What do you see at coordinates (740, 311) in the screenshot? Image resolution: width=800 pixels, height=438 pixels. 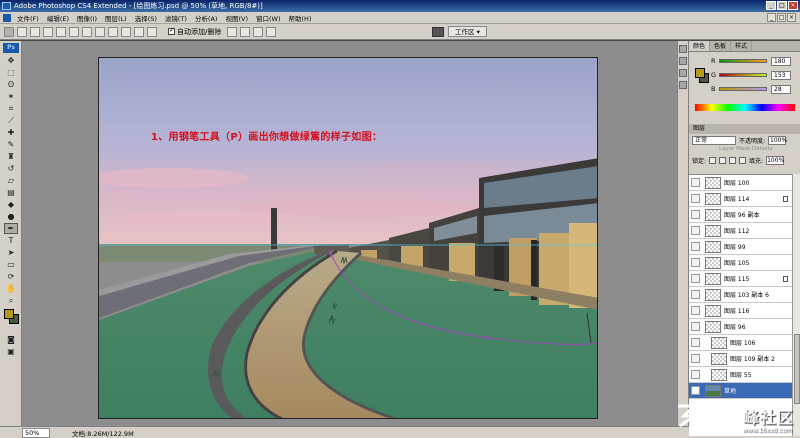 I see `layer-row: 图层 116` at bounding box center [740, 311].